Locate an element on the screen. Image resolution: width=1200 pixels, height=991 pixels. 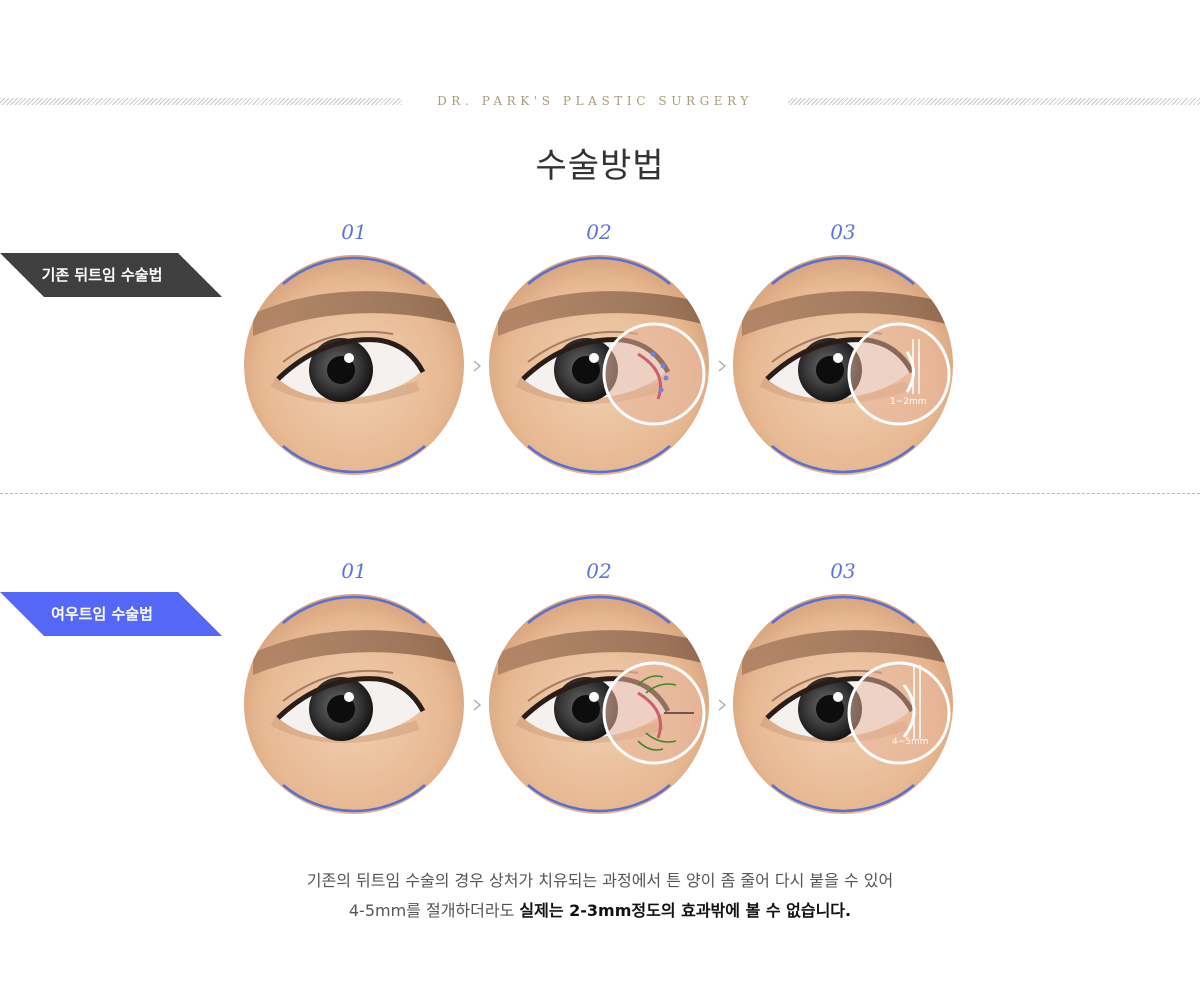
description-emphasis: 실제는 2-3mm정도의 효과밖에 볼 수 없습니다. is located at coordinates (685, 910).